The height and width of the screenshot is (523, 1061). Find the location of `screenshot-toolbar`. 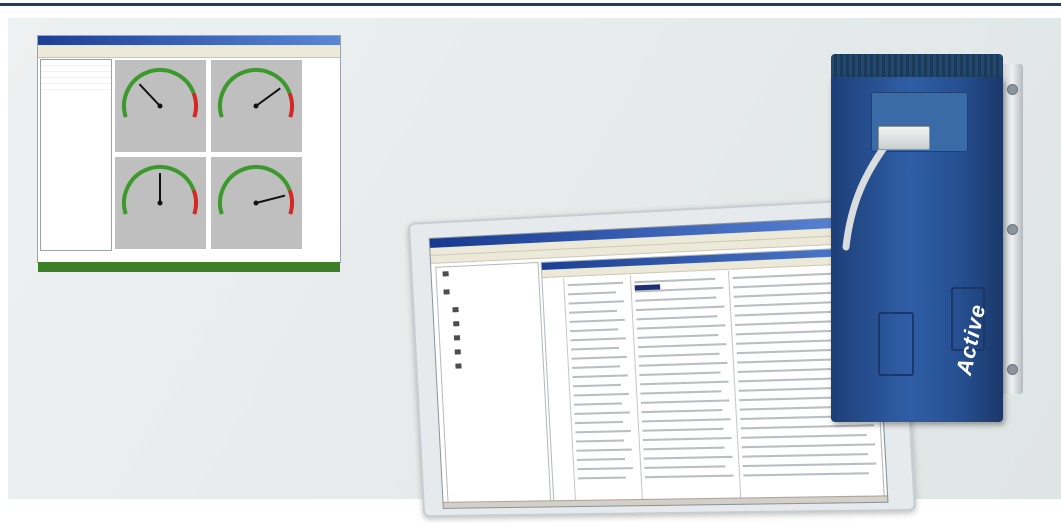

screenshot-toolbar is located at coordinates (189, 54).